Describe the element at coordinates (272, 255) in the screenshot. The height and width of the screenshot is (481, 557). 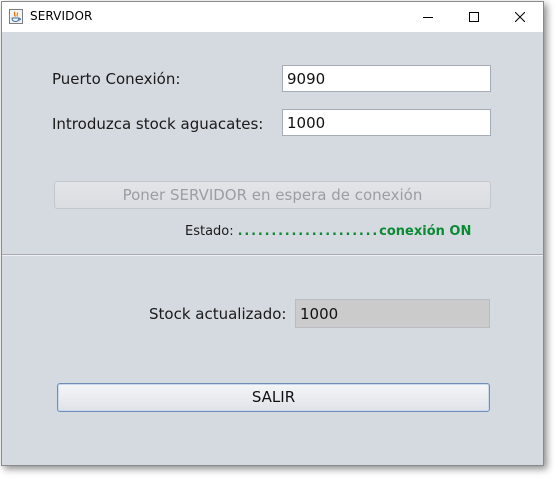
I see `separator` at that location.